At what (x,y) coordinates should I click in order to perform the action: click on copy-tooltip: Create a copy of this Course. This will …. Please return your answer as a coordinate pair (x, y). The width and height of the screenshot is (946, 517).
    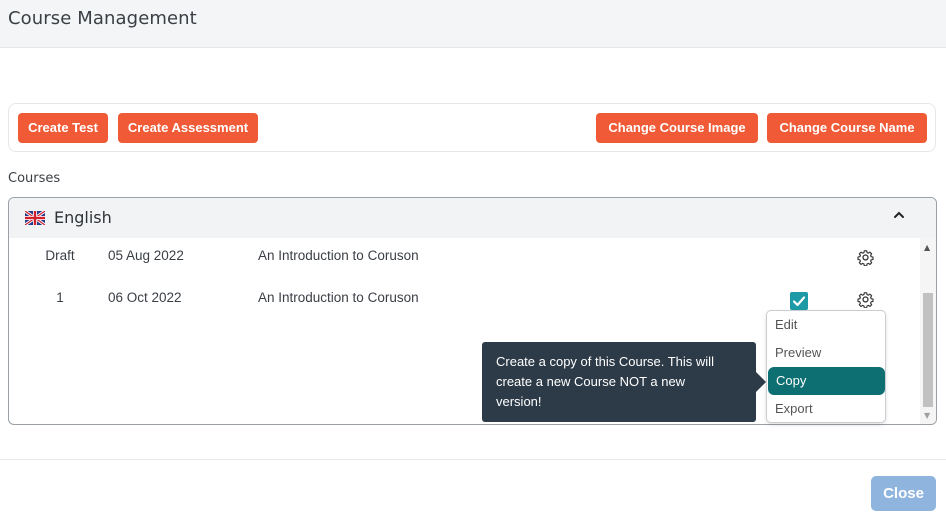
    Looking at the image, I should click on (624, 382).